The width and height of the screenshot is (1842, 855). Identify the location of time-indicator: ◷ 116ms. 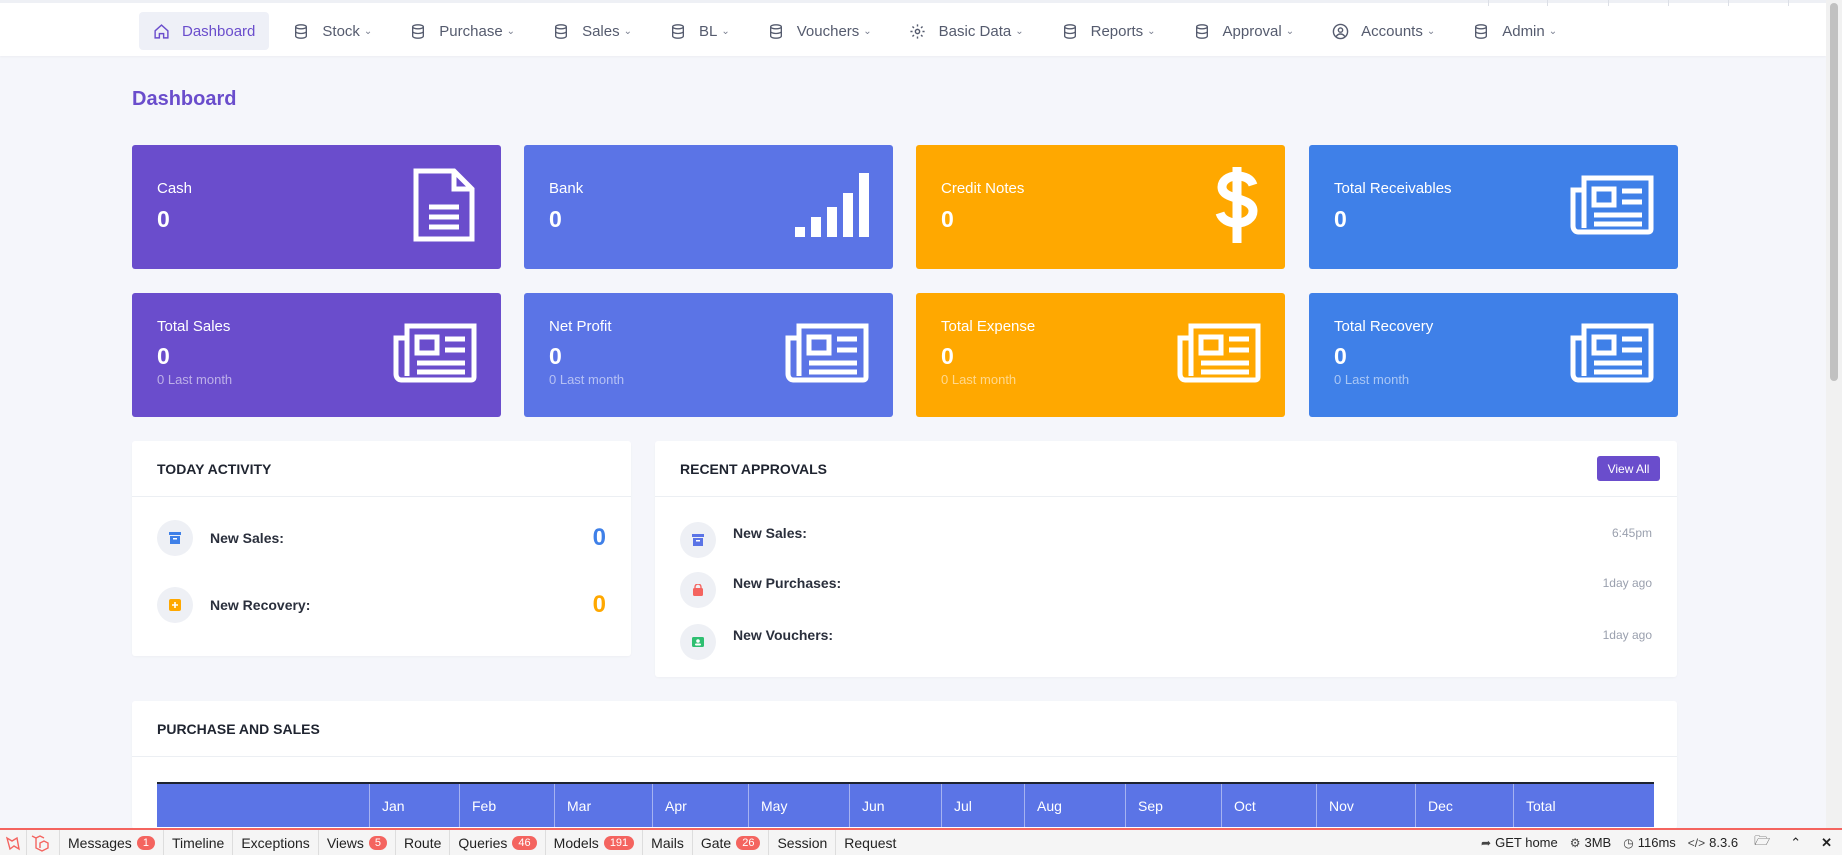
(1649, 842).